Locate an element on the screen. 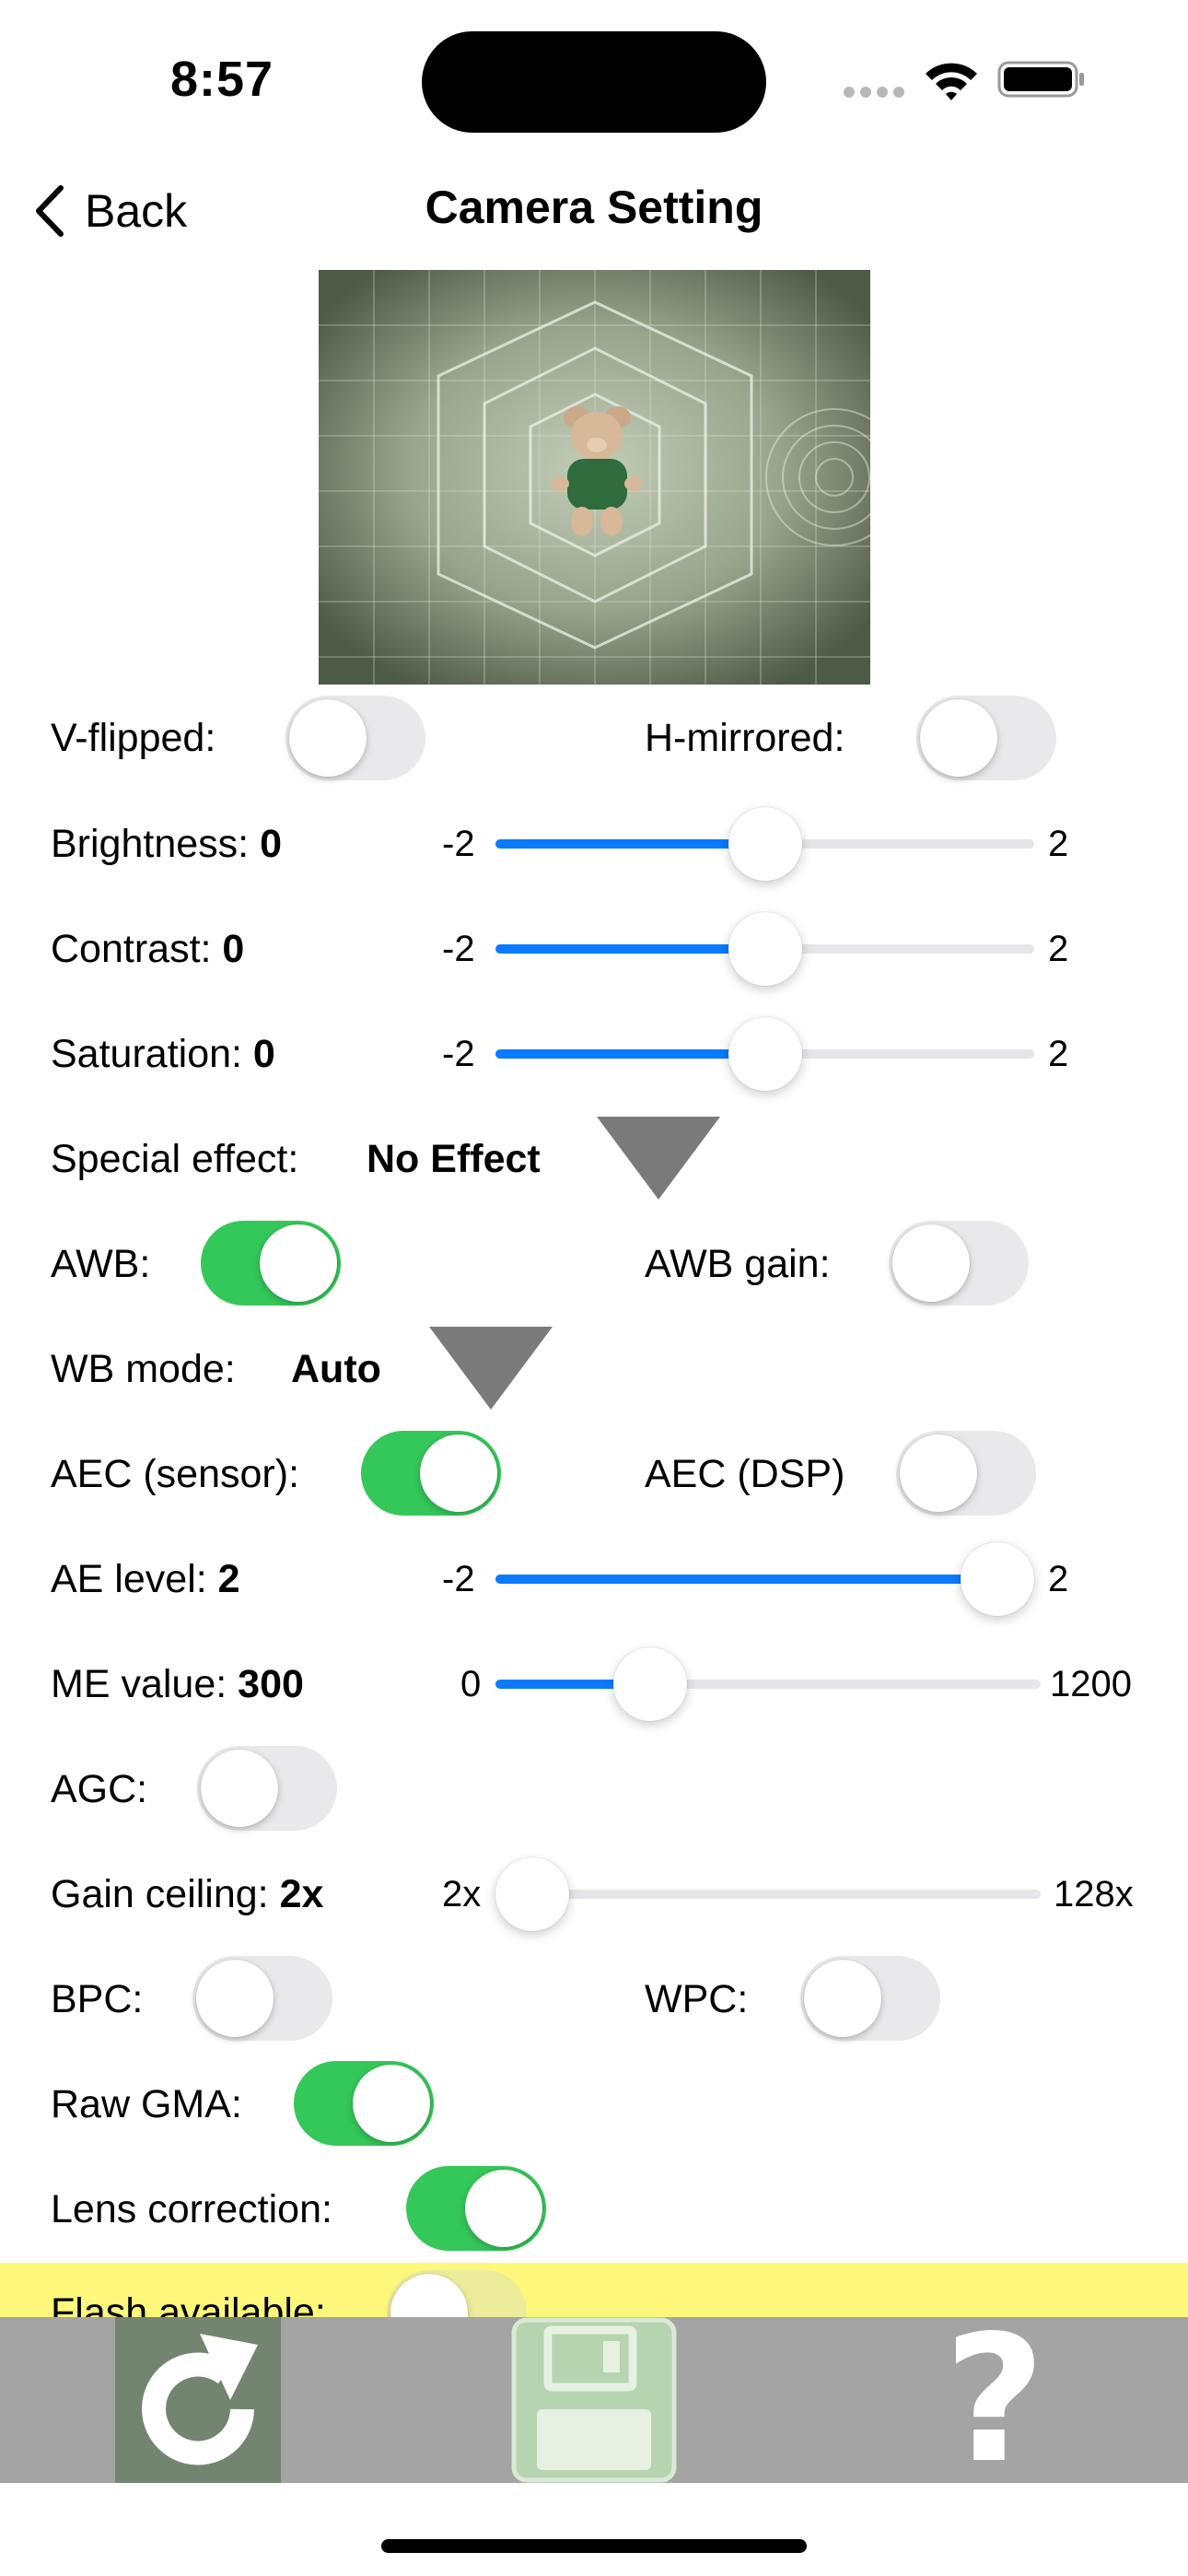 This screenshot has width=1188, height=2576. agc-label: AGC: is located at coordinates (99, 1789).